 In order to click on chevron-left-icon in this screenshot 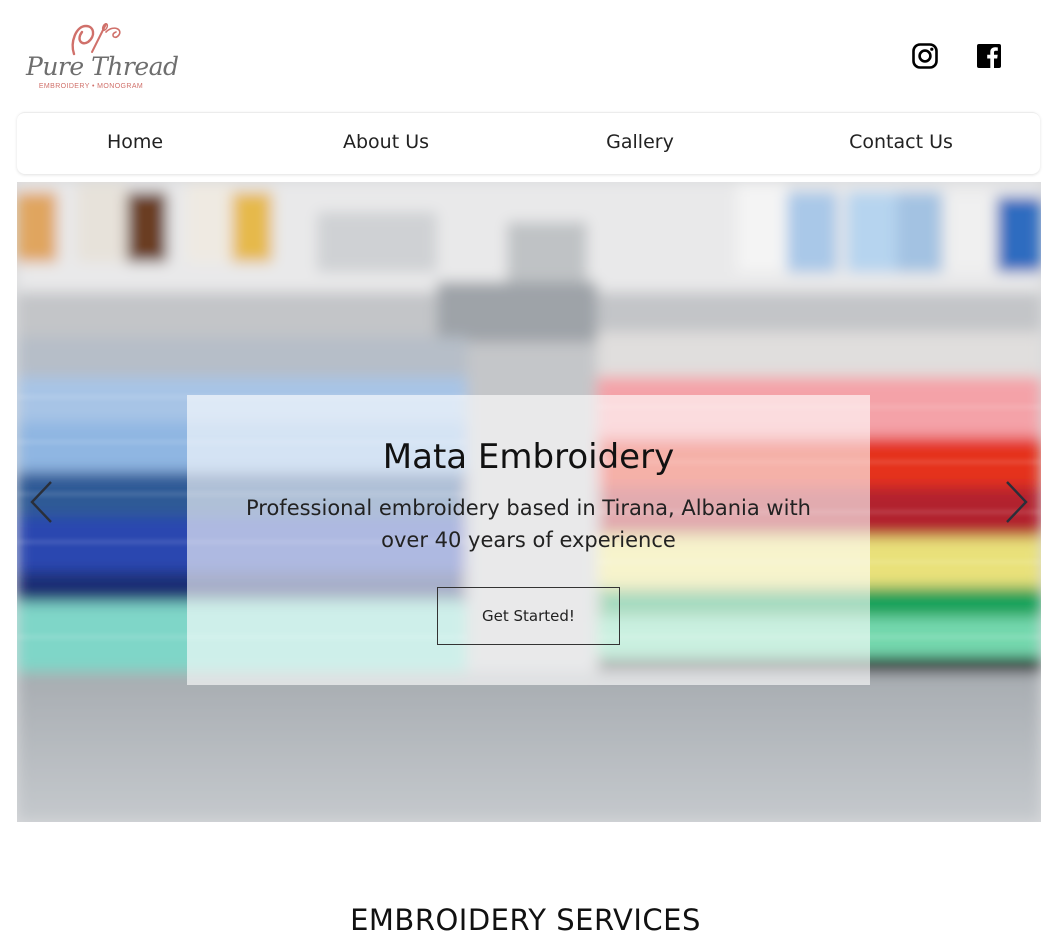, I will do `click(41, 502)`.